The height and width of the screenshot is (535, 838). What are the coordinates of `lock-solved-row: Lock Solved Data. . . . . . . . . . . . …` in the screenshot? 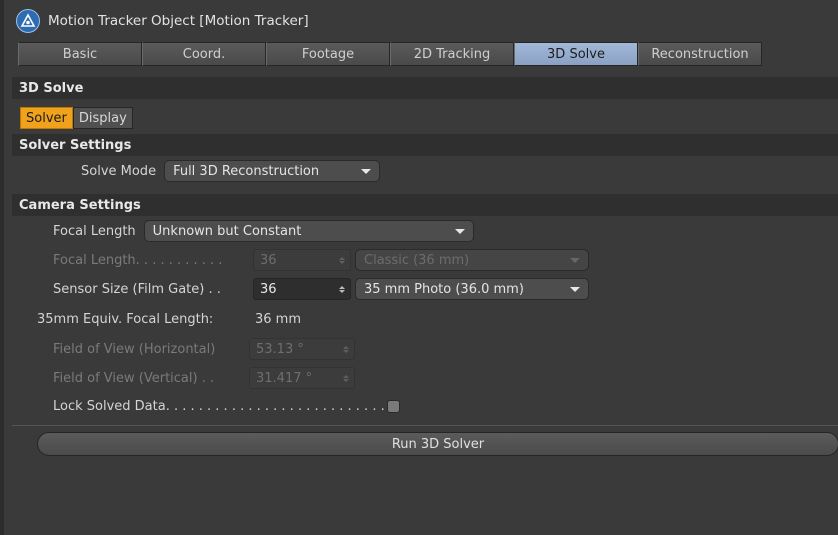 It's located at (226, 406).